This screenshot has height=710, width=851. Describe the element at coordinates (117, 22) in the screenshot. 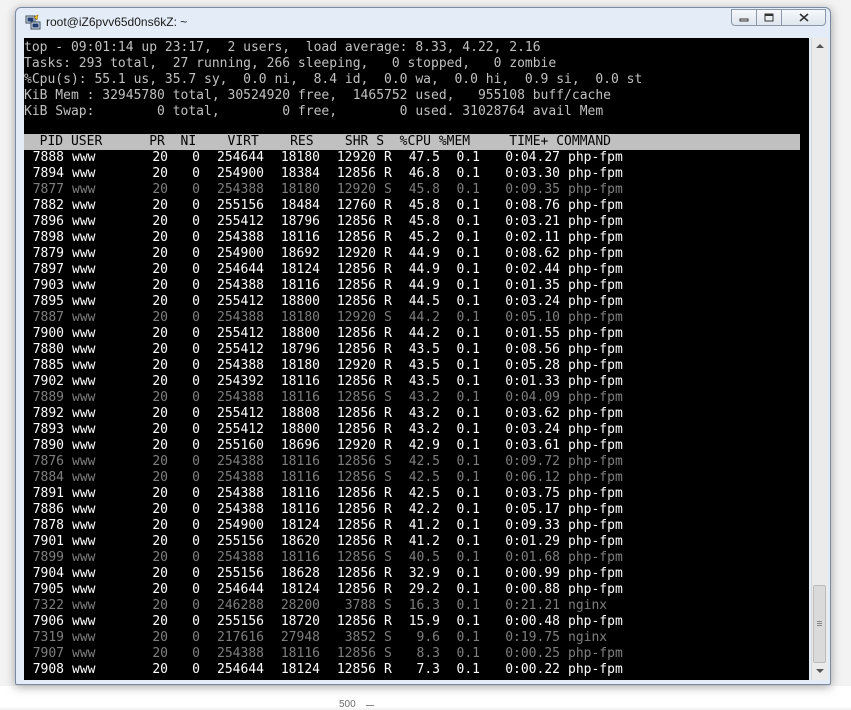

I see `window-title: root@iZ6pvv65d0ns6kZ: ~` at that location.